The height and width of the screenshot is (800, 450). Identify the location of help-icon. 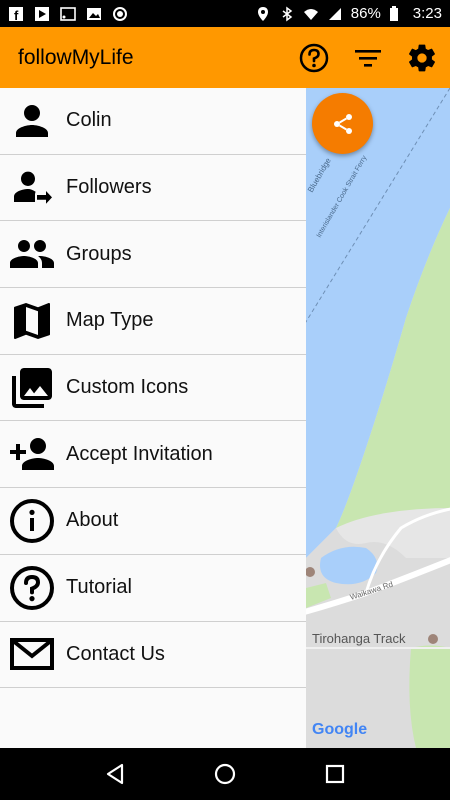
(314, 57).